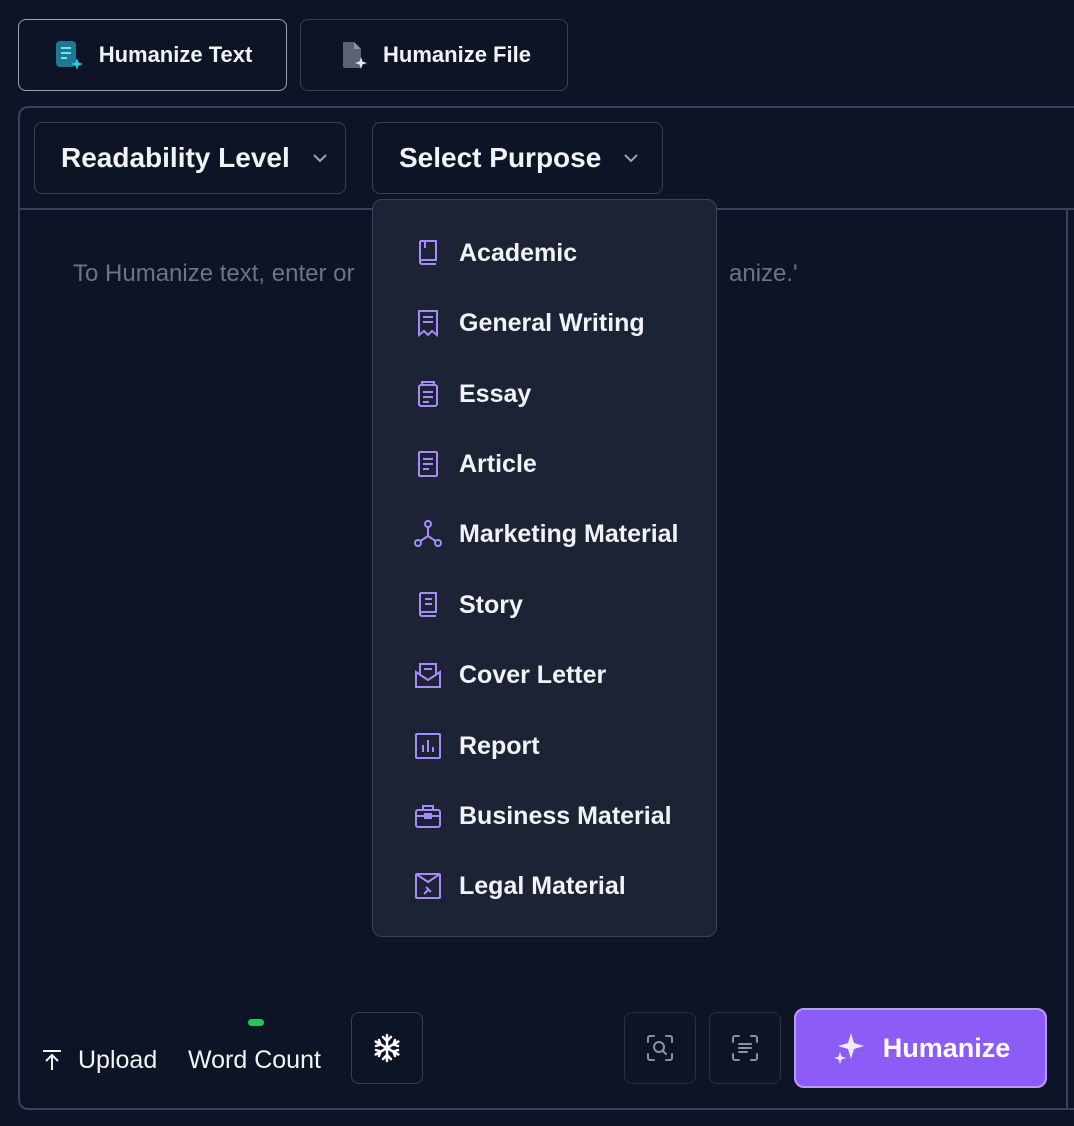 The image size is (1074, 1126). What do you see at coordinates (52, 1060) in the screenshot?
I see `upload-icon` at bounding box center [52, 1060].